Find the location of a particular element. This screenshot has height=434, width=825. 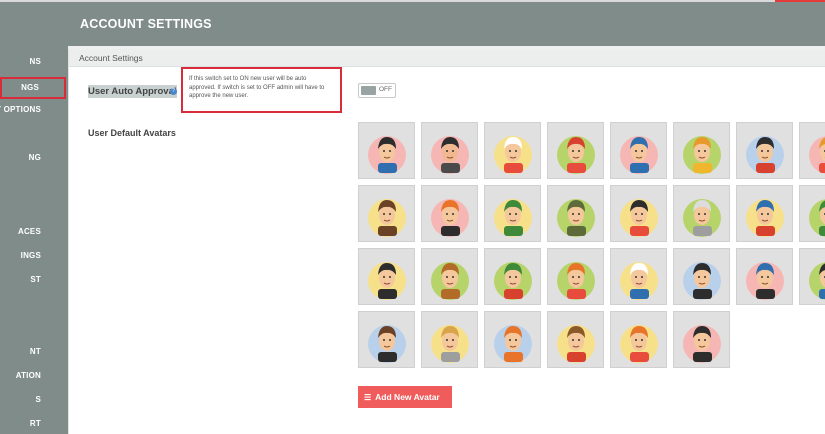

avatar-tile-cop-sunglasses is located at coordinates (764, 276).